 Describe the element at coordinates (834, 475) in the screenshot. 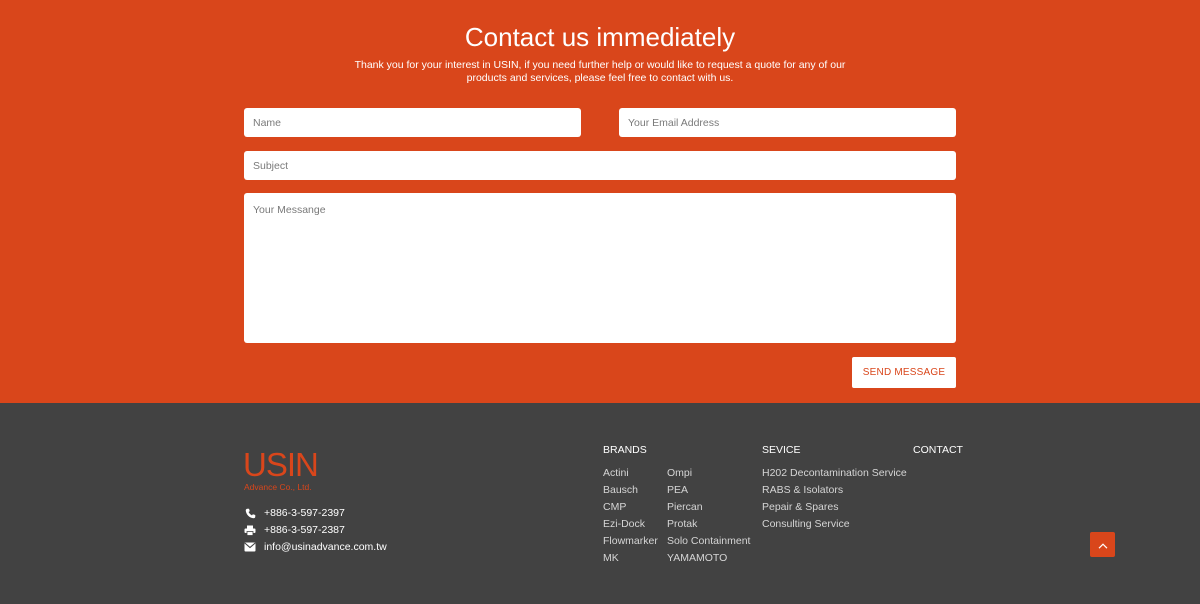

I see `service-link: H202 Decontamination Service` at that location.